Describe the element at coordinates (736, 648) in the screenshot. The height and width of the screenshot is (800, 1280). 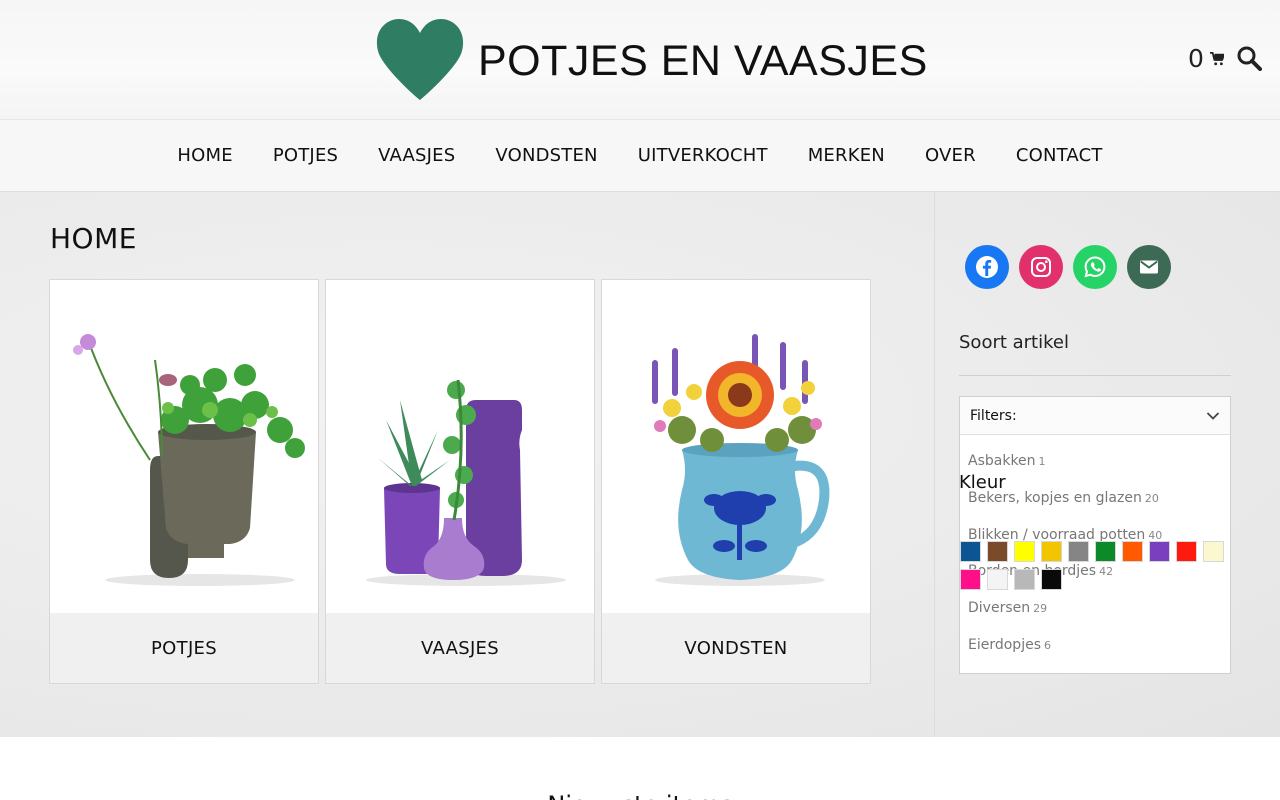
I see `category-label-vondsten: VONDSTEN` at that location.